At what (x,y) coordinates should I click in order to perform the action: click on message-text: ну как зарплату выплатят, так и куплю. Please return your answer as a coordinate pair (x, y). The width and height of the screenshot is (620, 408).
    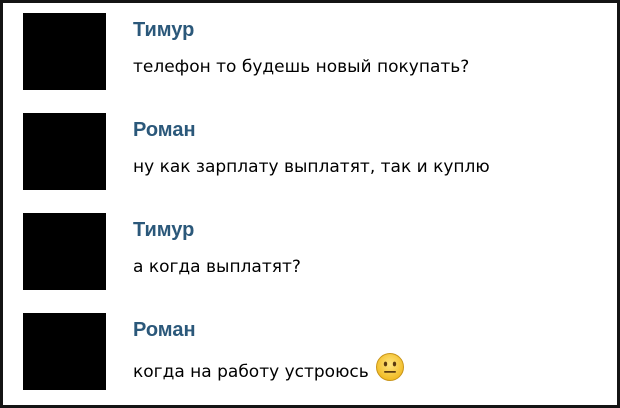
    Looking at the image, I should click on (311, 167).